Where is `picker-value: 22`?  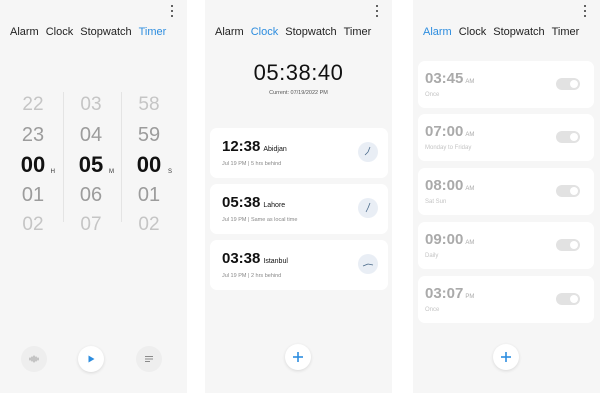
picker-value: 22 is located at coordinates (33, 104).